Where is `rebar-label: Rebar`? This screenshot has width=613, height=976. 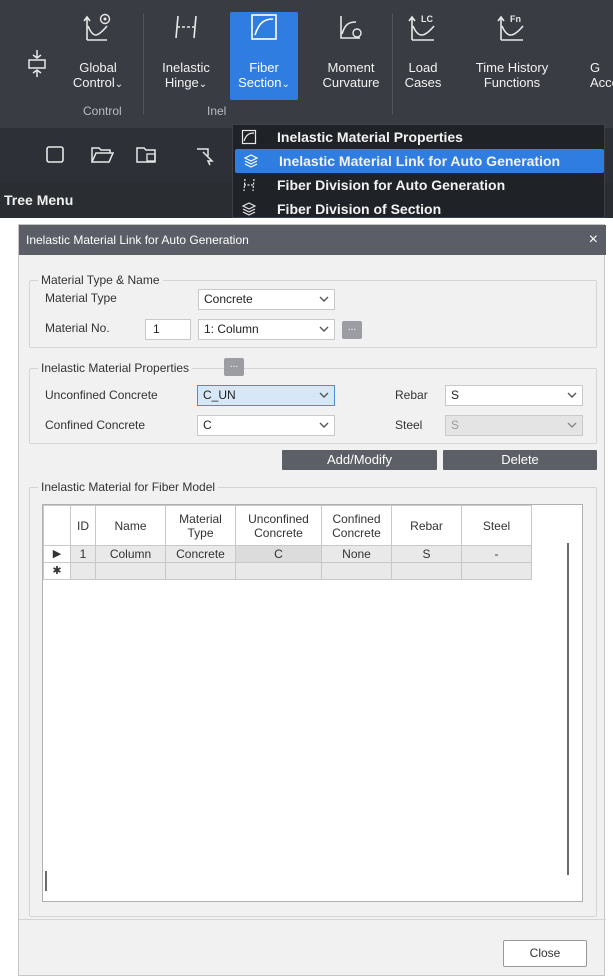
rebar-label: Rebar is located at coordinates (411, 395).